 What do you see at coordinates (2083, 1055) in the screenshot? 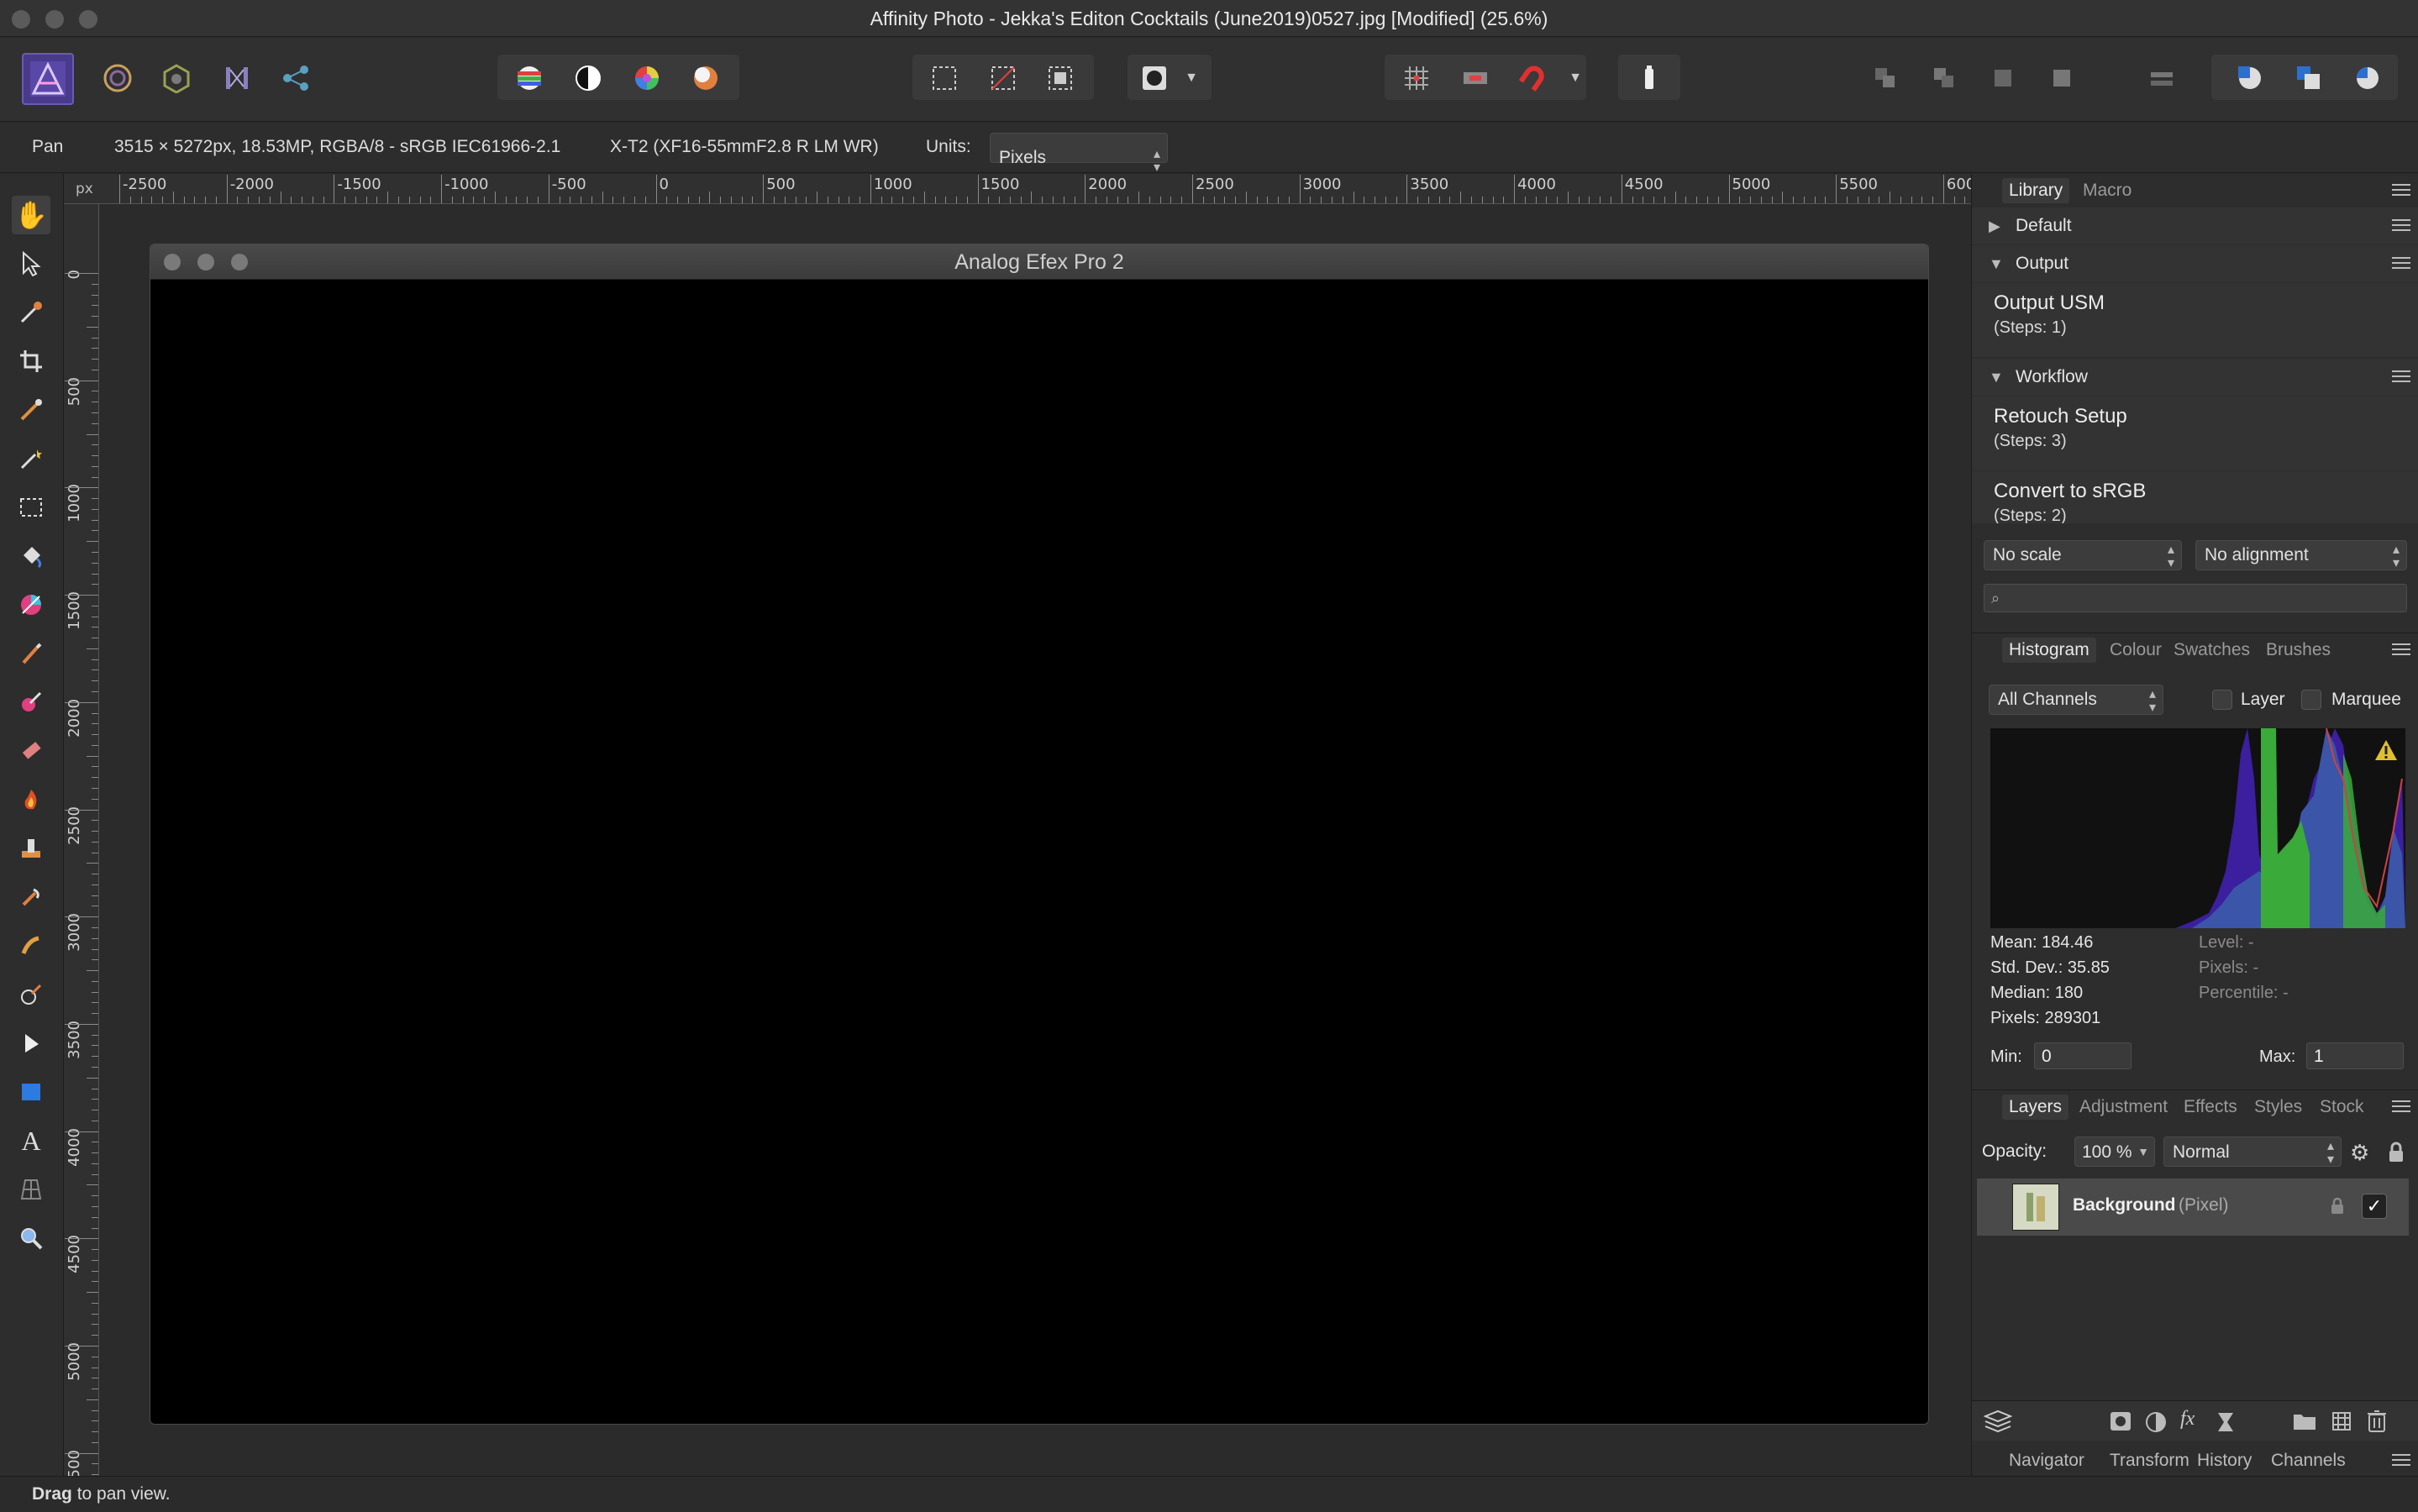
I see `min-input: 0` at bounding box center [2083, 1055].